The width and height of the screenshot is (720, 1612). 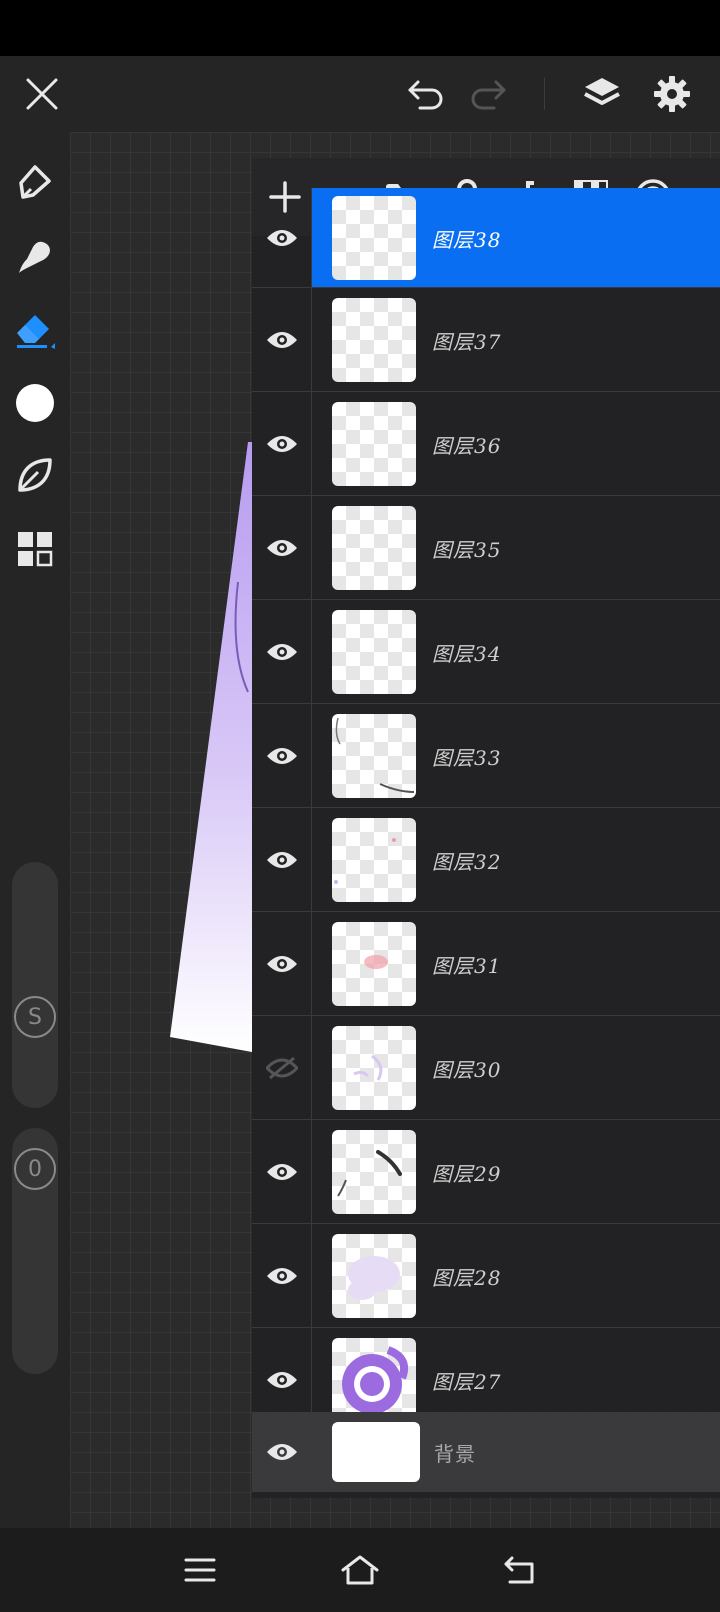 I want to click on home-icon, so click(x=360, y=1570).